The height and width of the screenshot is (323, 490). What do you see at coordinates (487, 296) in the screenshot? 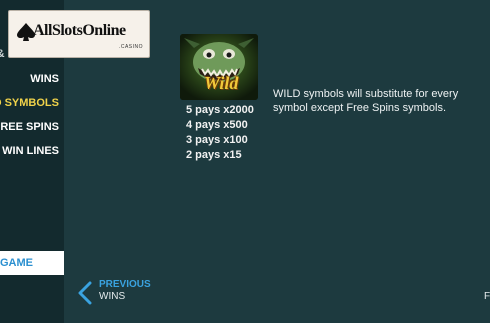
I see `next-page-name: F` at bounding box center [487, 296].